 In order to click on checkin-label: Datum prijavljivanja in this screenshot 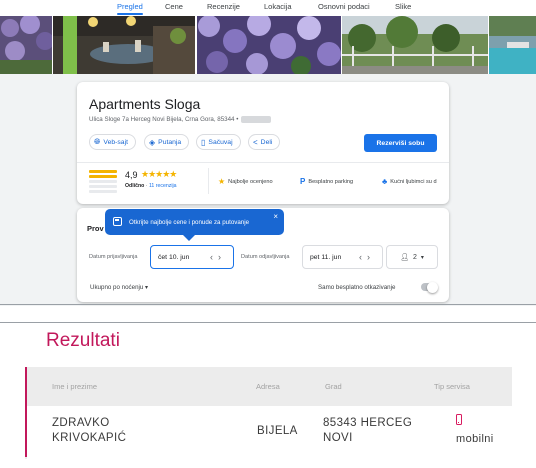, I will do `click(113, 257)`.